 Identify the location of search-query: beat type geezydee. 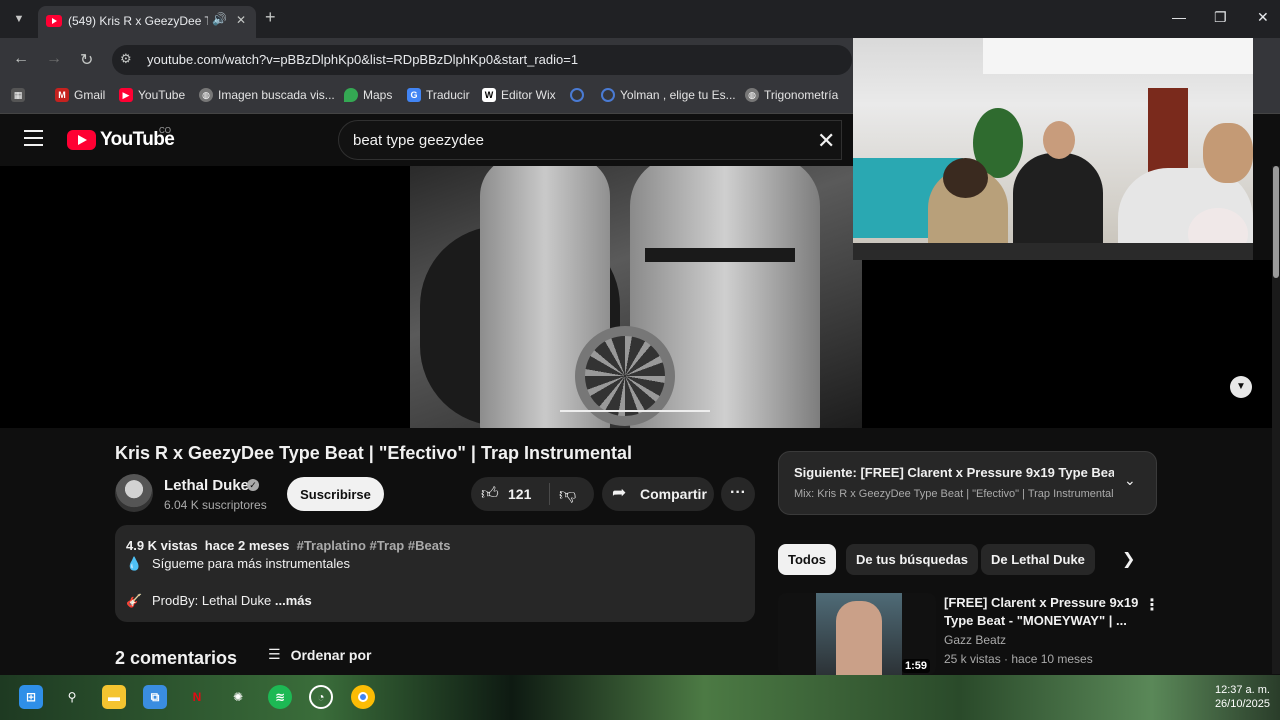
(418, 140).